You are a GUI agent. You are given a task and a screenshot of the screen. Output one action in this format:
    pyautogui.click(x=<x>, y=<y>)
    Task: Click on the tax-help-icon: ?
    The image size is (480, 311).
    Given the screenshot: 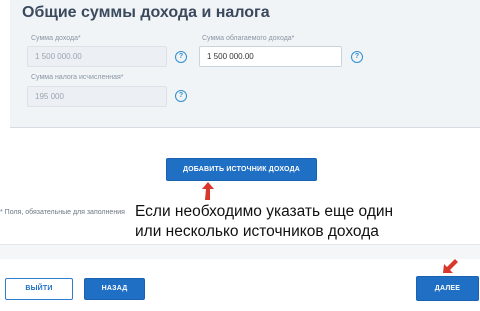 What is the action you would take?
    pyautogui.click(x=181, y=96)
    